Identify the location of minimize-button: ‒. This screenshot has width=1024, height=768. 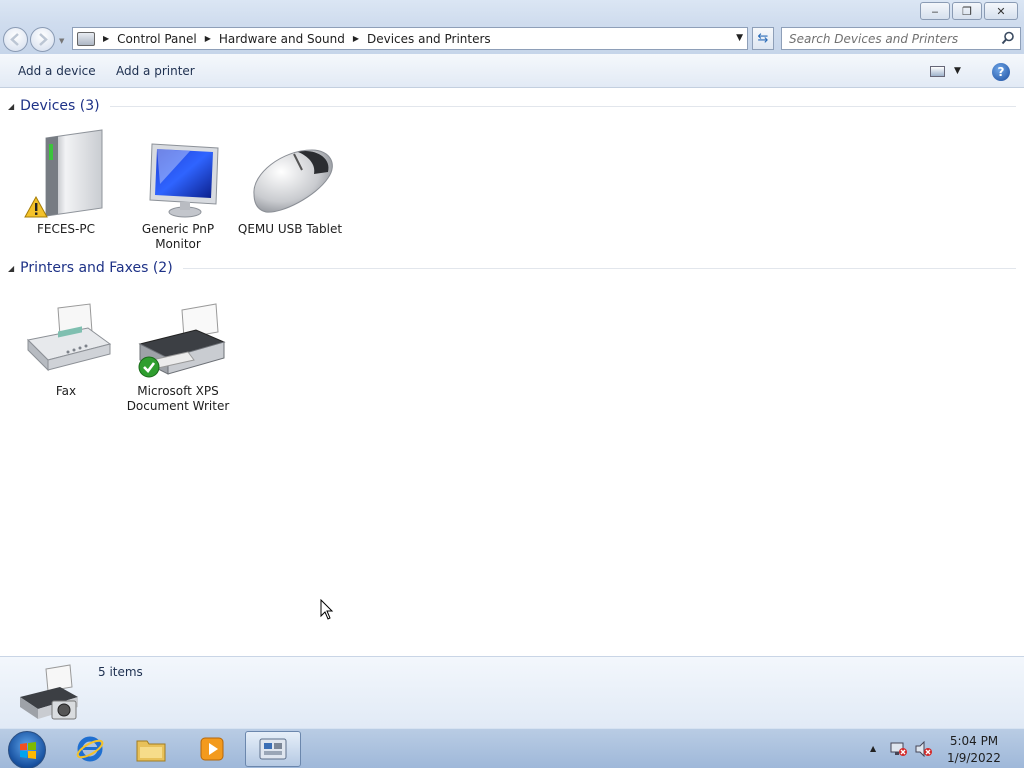
(935, 11).